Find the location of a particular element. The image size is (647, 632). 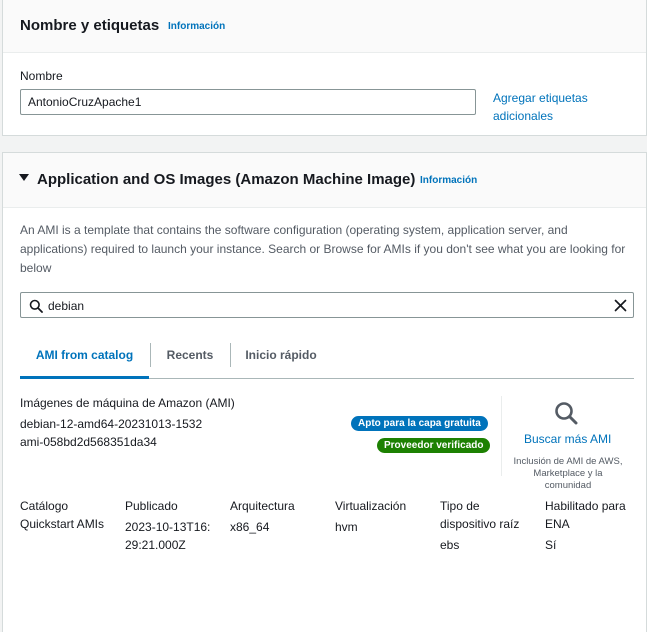

attr-published: Publicado 2023-10-13T16:29:21.000Z is located at coordinates (170, 525).